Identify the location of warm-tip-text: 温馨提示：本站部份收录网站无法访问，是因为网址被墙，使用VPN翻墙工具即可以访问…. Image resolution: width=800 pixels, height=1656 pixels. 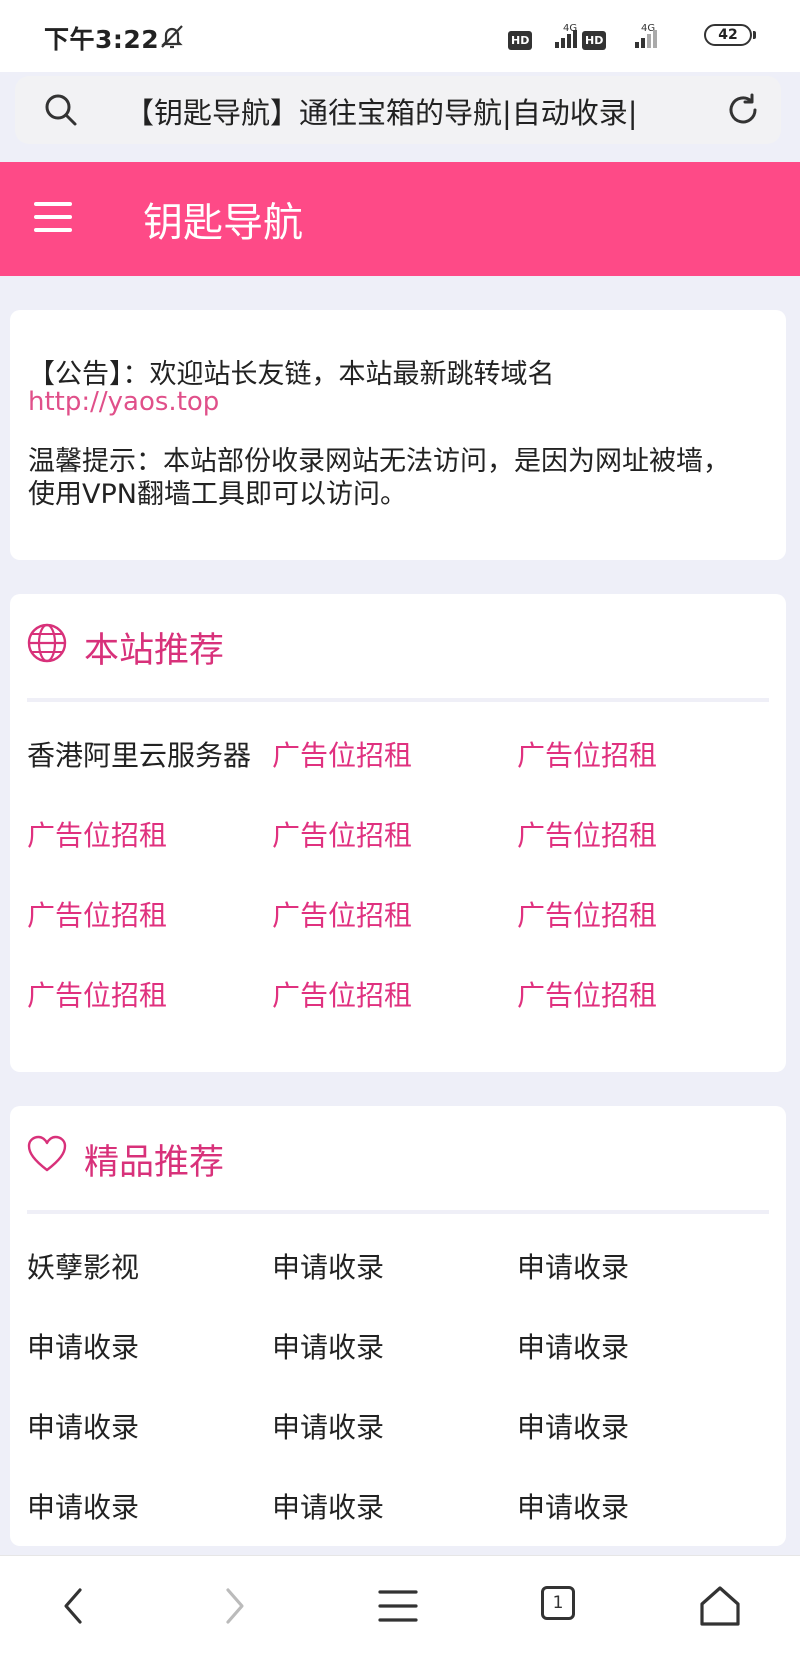
(379, 478).